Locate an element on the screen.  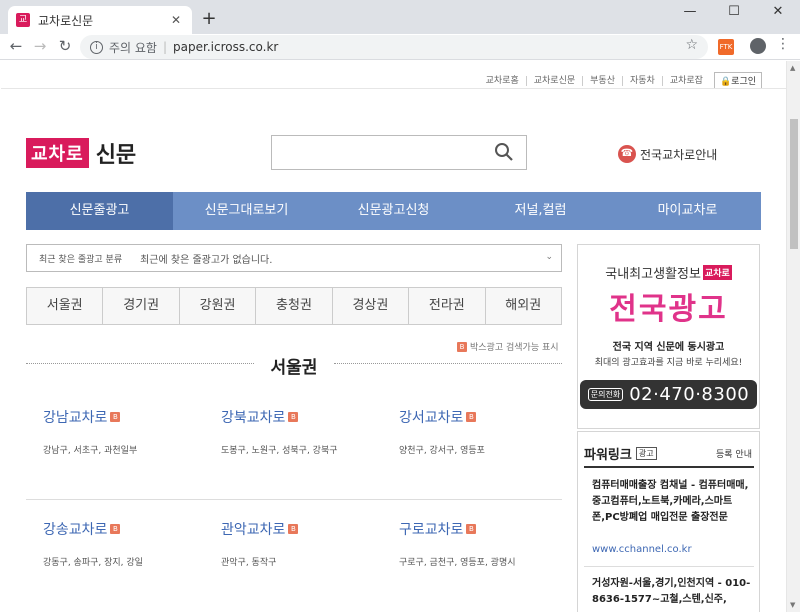
dotted-line is located at coordinates (448, 363).